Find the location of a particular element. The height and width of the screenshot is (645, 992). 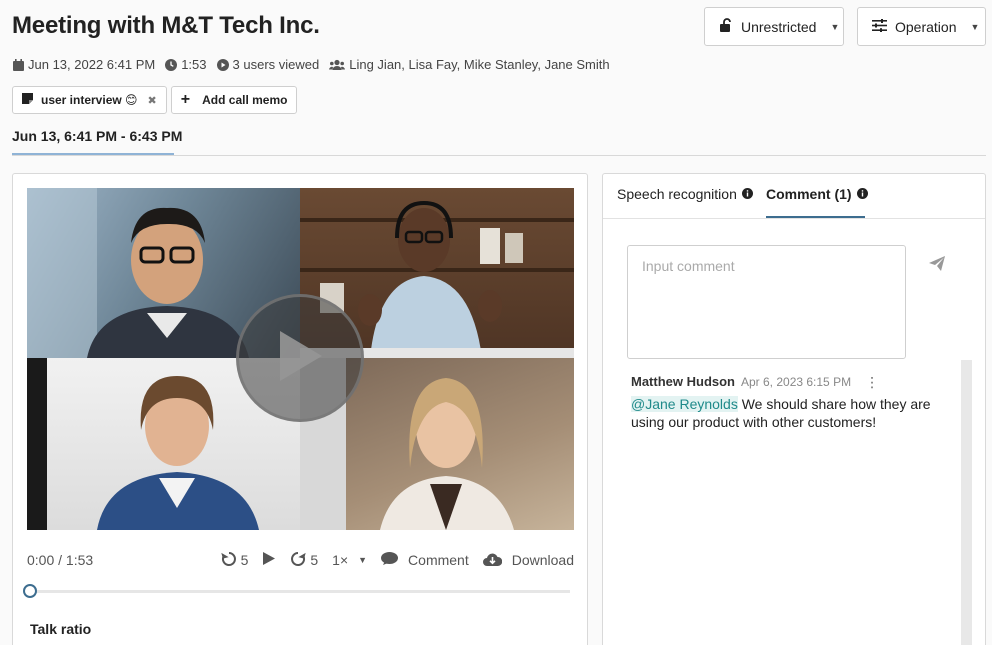

rewind-button: 5 is located at coordinates (234, 560).